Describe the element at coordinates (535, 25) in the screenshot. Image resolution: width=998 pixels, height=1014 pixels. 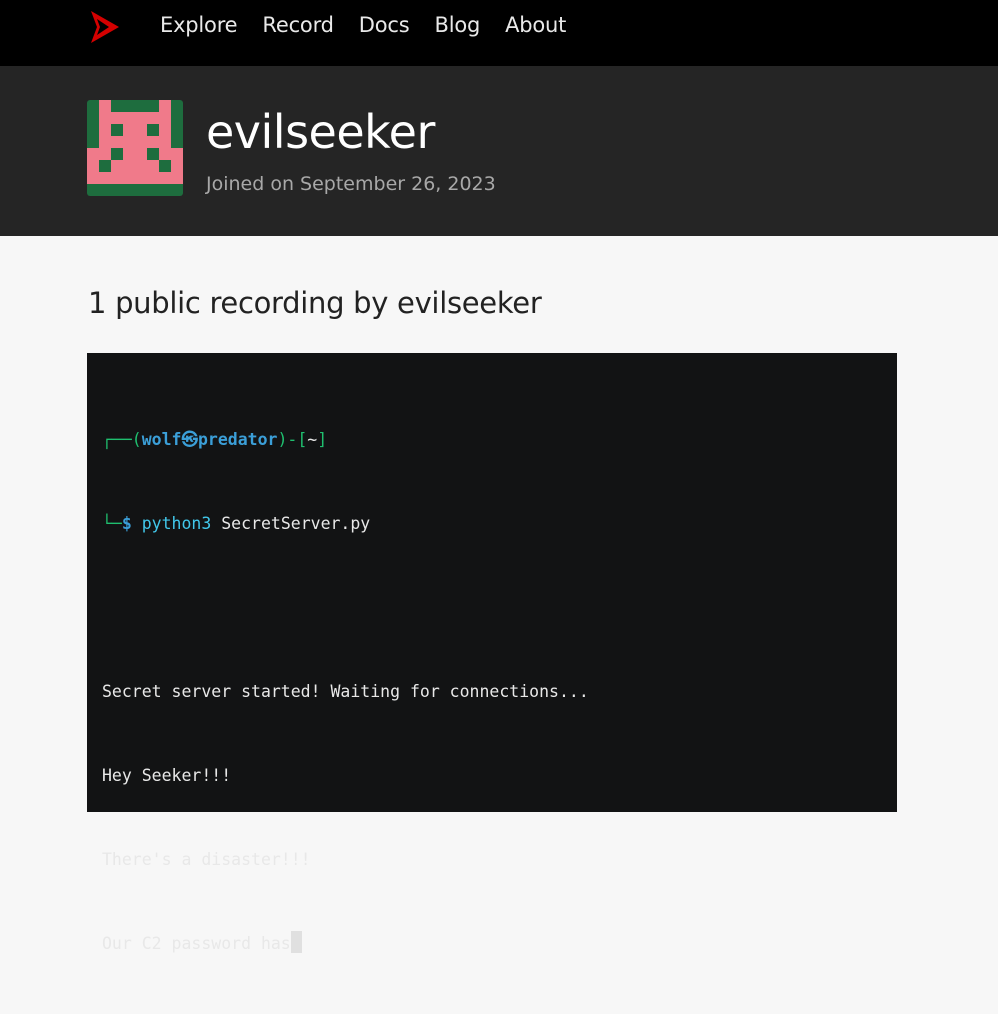
I see `nav-about-link: About` at that location.